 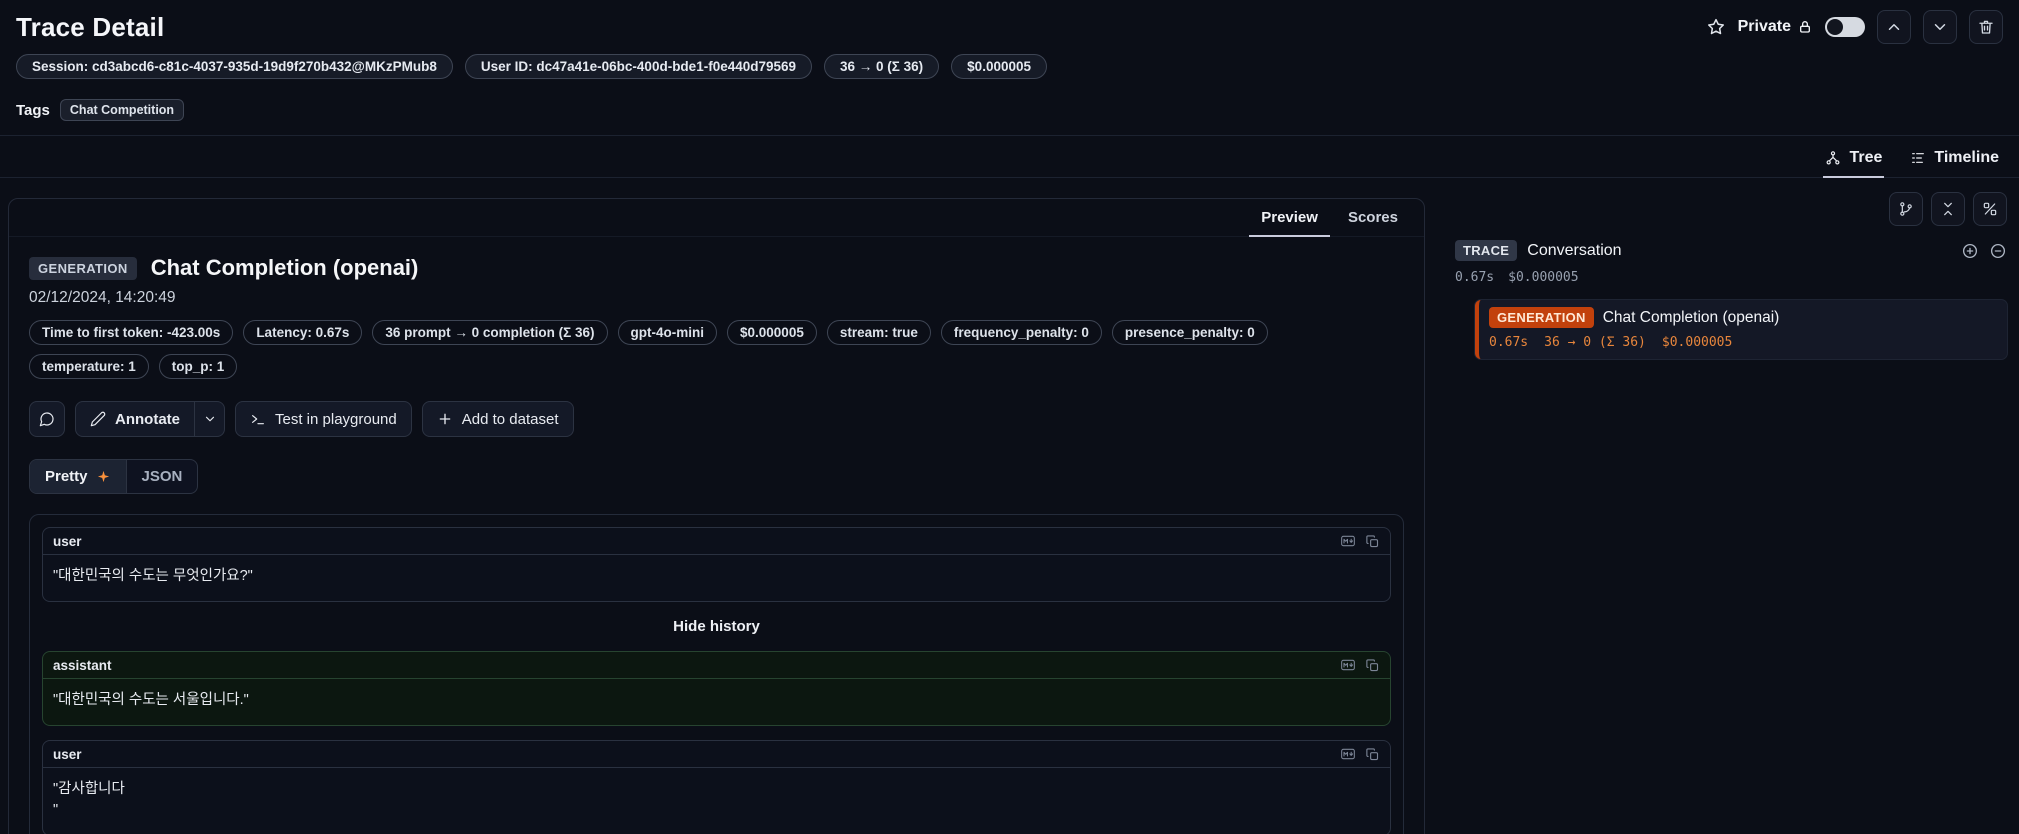 I want to click on hide-history-button: Hide history, so click(x=716, y=626).